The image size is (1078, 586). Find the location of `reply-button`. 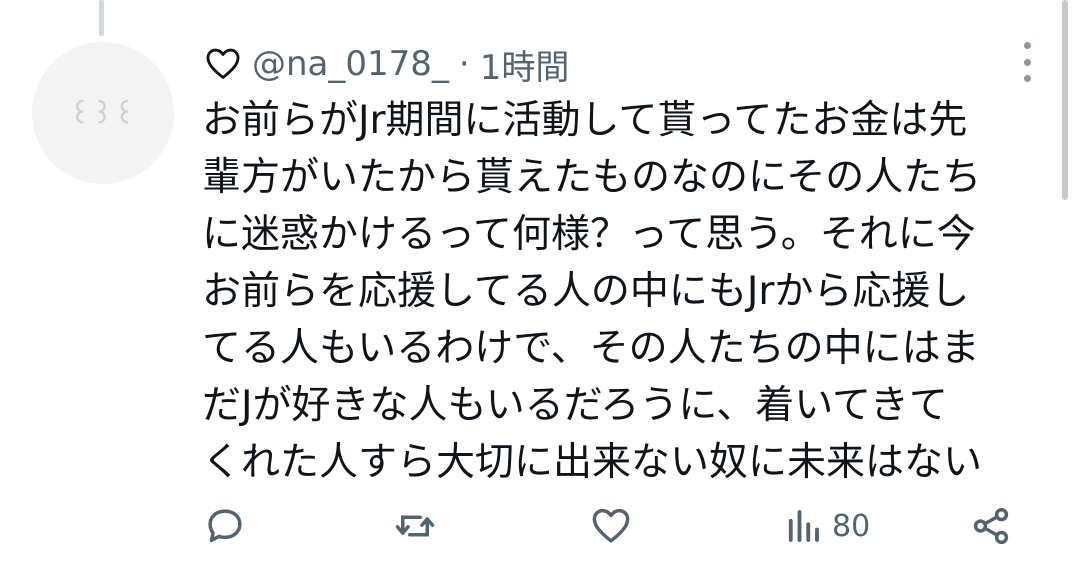

reply-button is located at coordinates (225, 526).